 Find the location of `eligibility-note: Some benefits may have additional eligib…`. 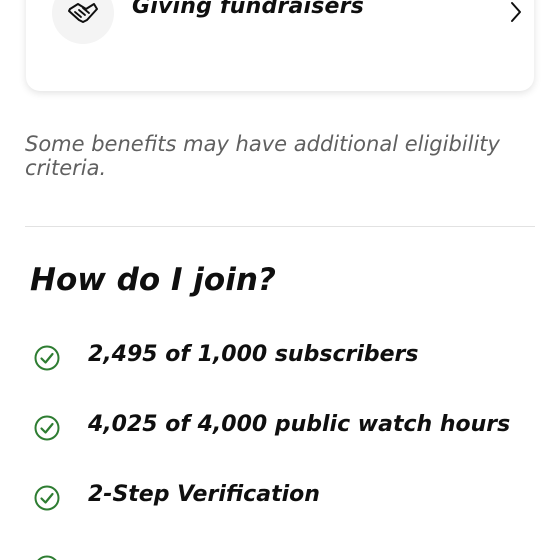

eligibility-note: Some benefits may have additional eligib… is located at coordinates (262, 156).